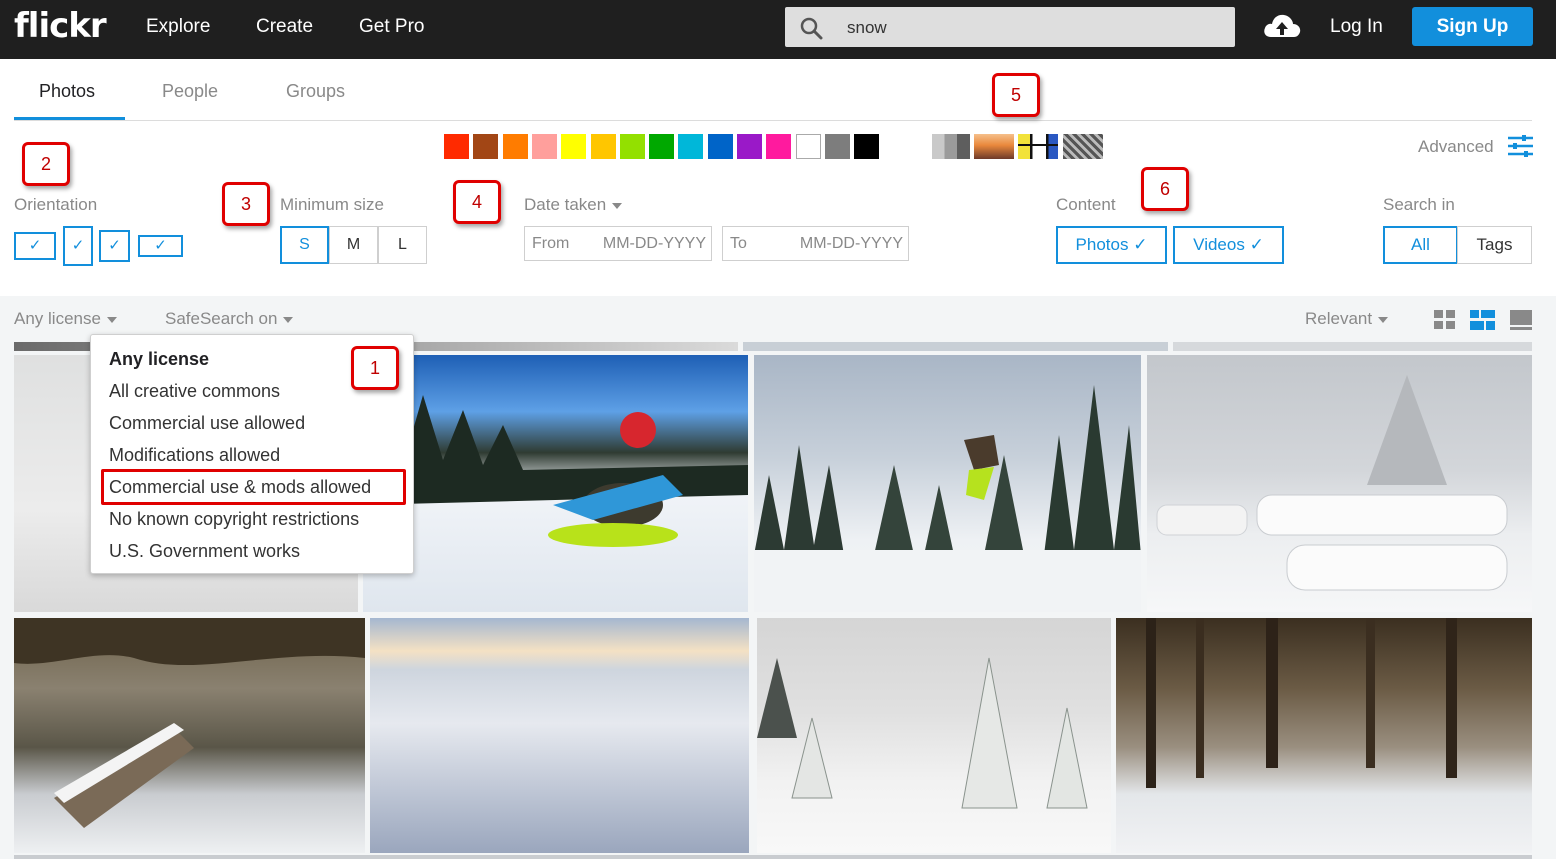 The height and width of the screenshot is (859, 1556). What do you see at coordinates (1228, 245) in the screenshot?
I see `content-videos-toggle: Videos ✓` at bounding box center [1228, 245].